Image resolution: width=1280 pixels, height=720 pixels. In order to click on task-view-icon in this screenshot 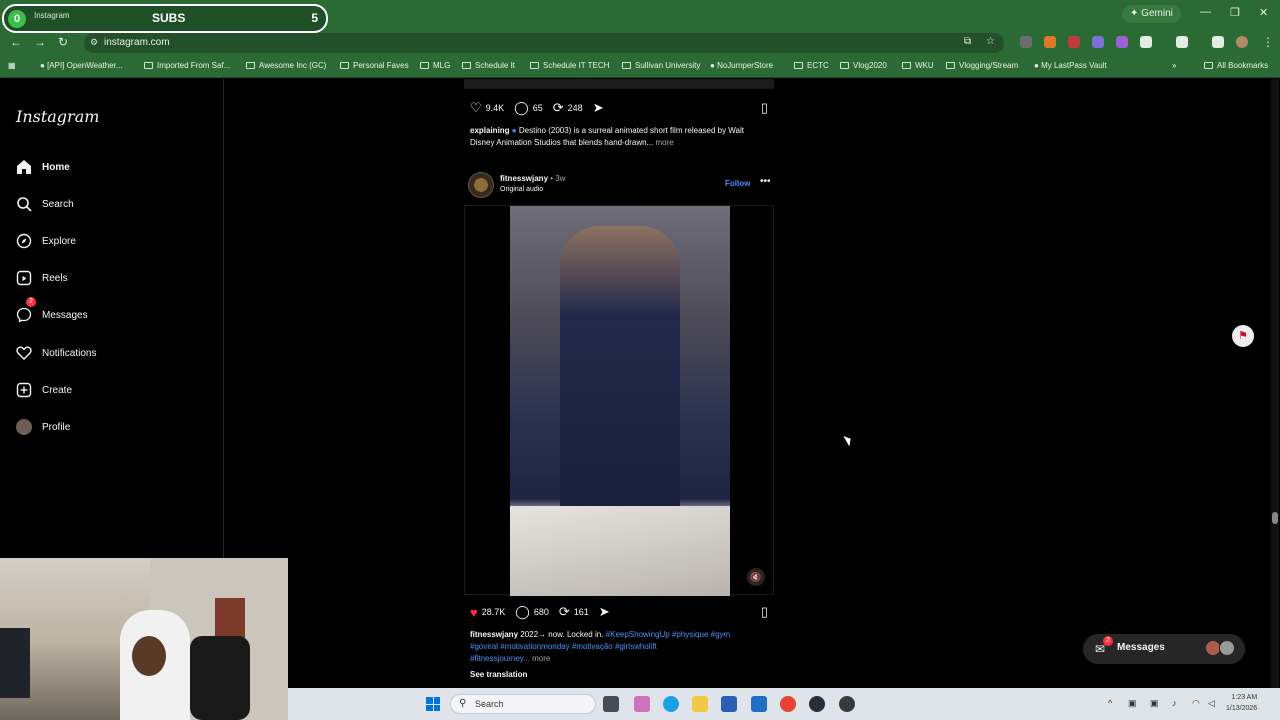, I will do `click(611, 704)`.